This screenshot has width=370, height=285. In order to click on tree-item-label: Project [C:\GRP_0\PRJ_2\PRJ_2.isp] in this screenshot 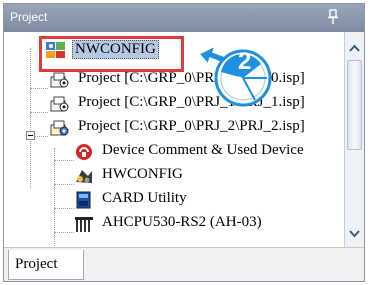, I will do `click(191, 126)`.